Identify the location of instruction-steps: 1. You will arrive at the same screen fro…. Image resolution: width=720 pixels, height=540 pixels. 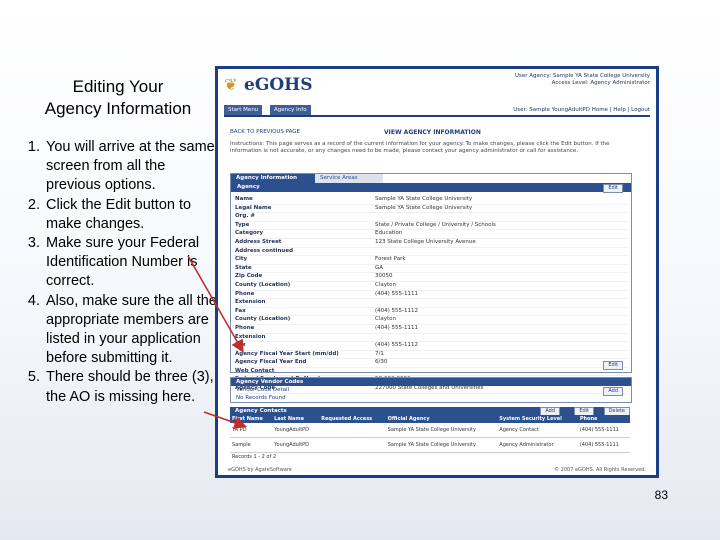
(119, 272).